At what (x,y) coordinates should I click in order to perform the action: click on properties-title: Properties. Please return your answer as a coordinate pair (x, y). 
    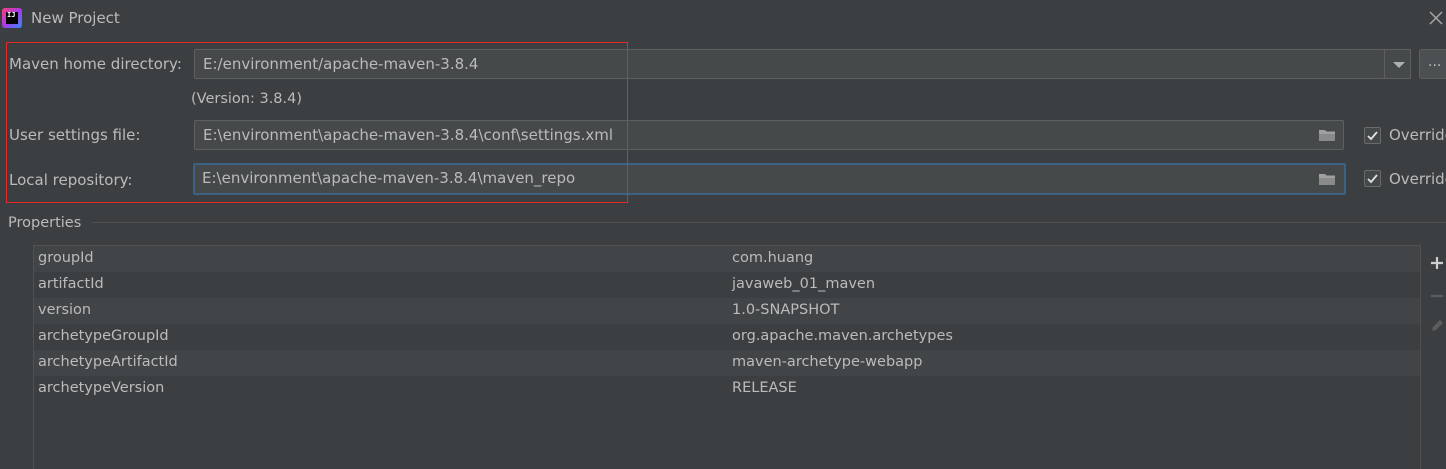
    Looking at the image, I should click on (45, 223).